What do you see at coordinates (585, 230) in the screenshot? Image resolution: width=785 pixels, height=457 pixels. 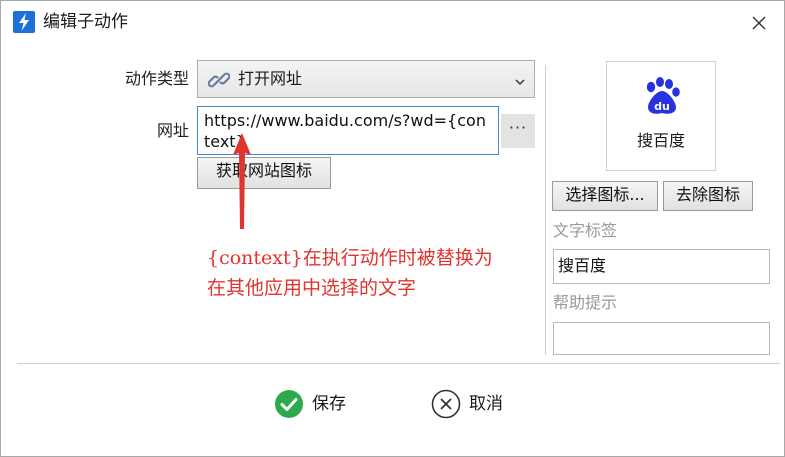 I see `text-tag-label: 文字标签` at bounding box center [585, 230].